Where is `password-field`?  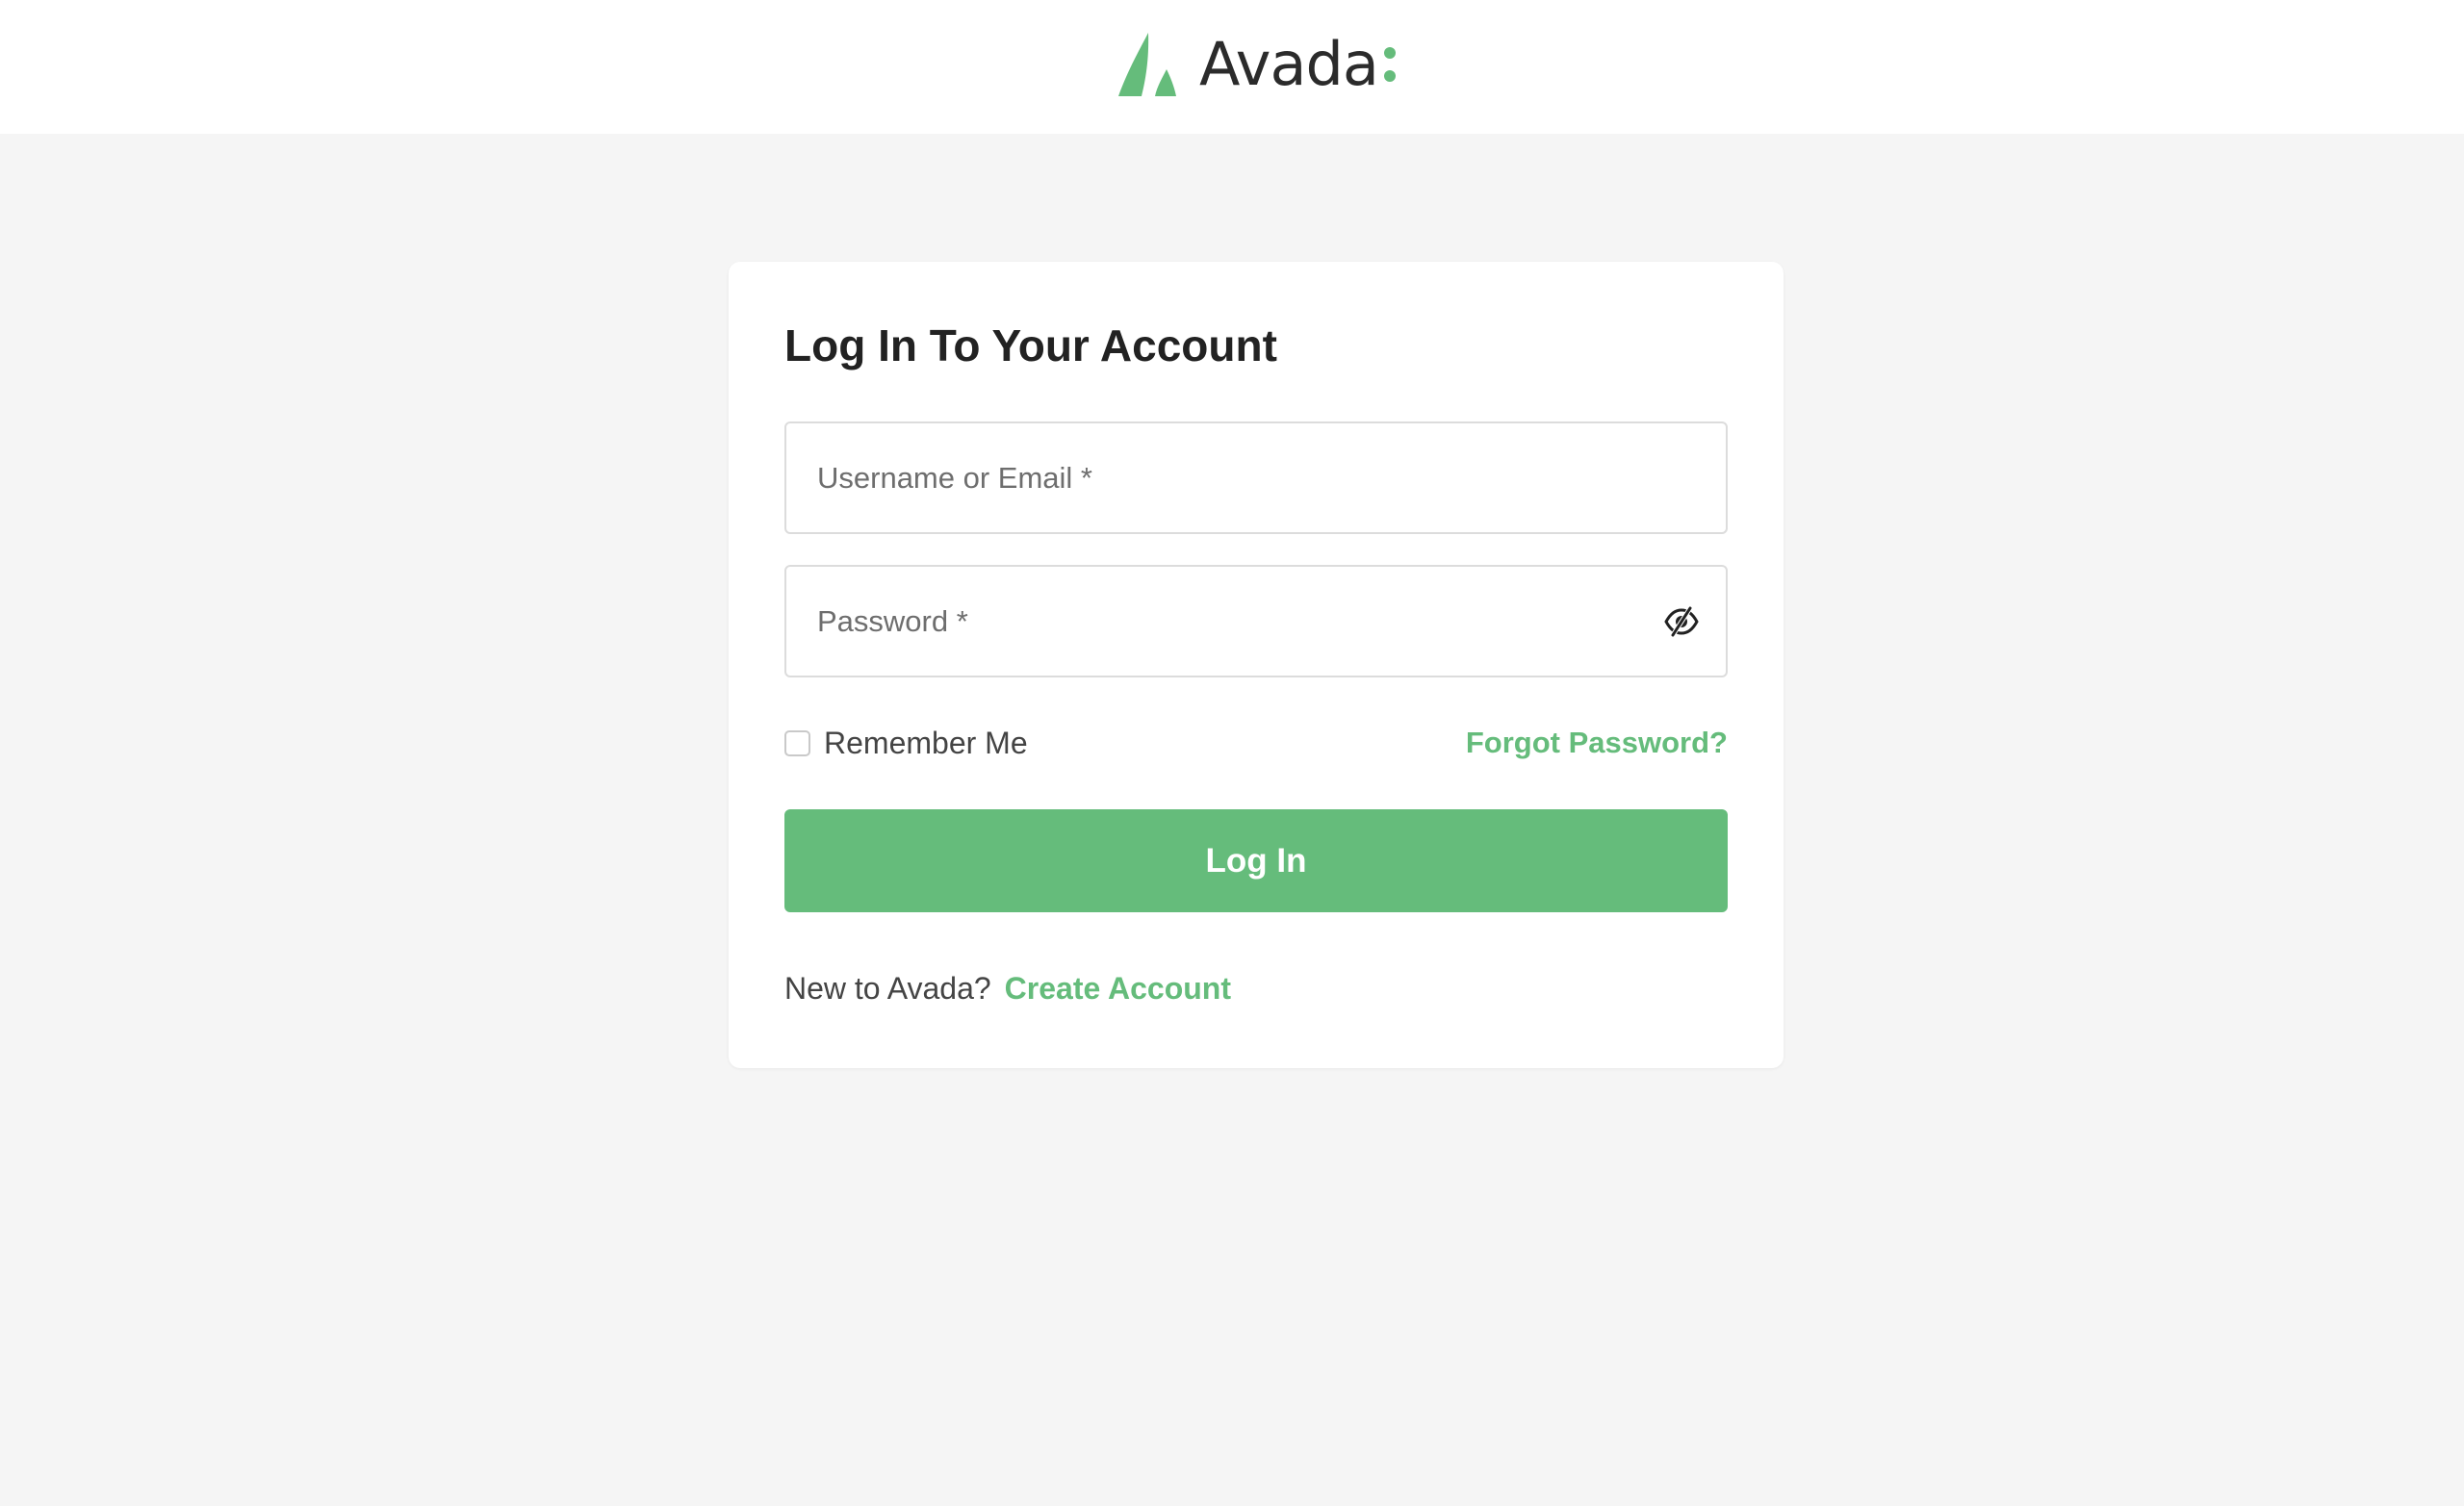
password-field is located at coordinates (1256, 621).